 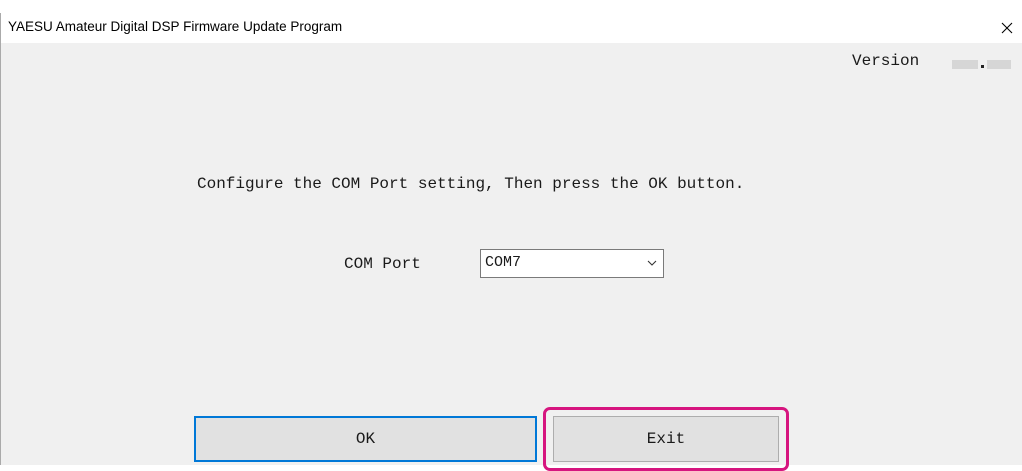 What do you see at coordinates (572, 263) in the screenshot?
I see `com-port-select: COM7` at bounding box center [572, 263].